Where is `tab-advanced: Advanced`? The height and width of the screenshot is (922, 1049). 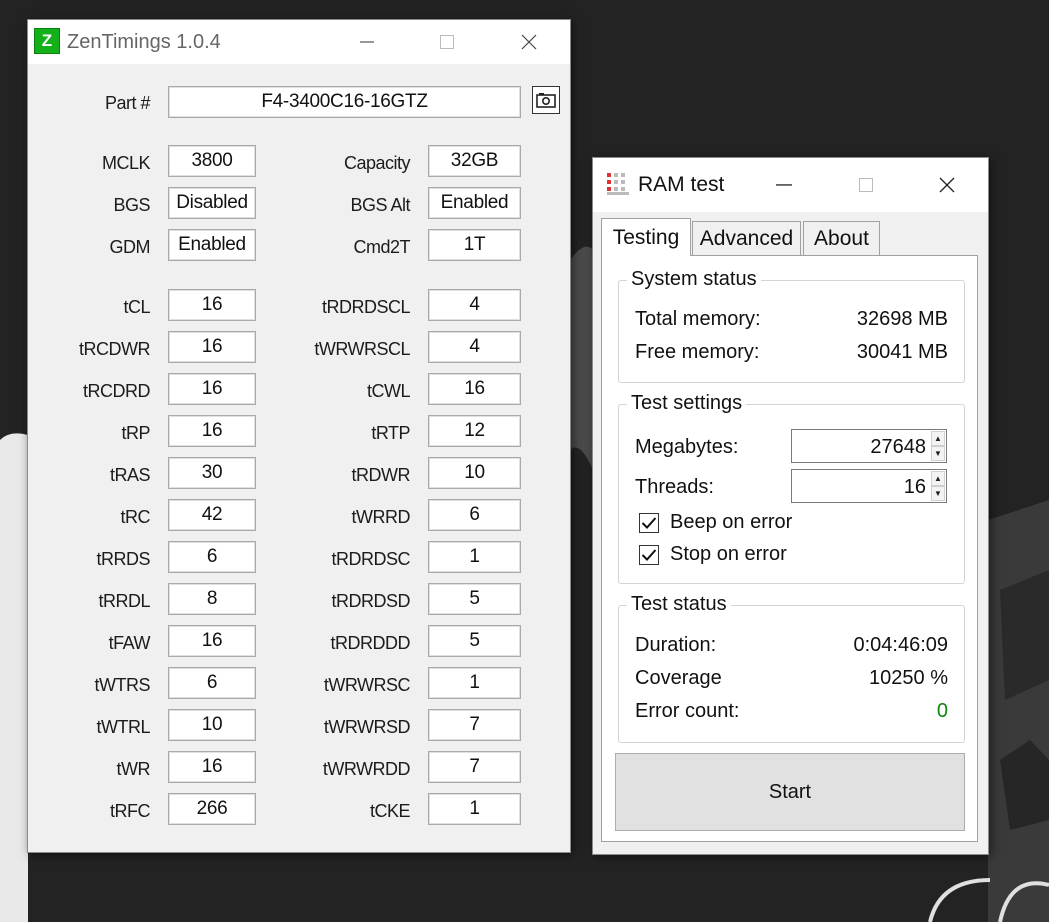 tab-advanced: Advanced is located at coordinates (746, 238).